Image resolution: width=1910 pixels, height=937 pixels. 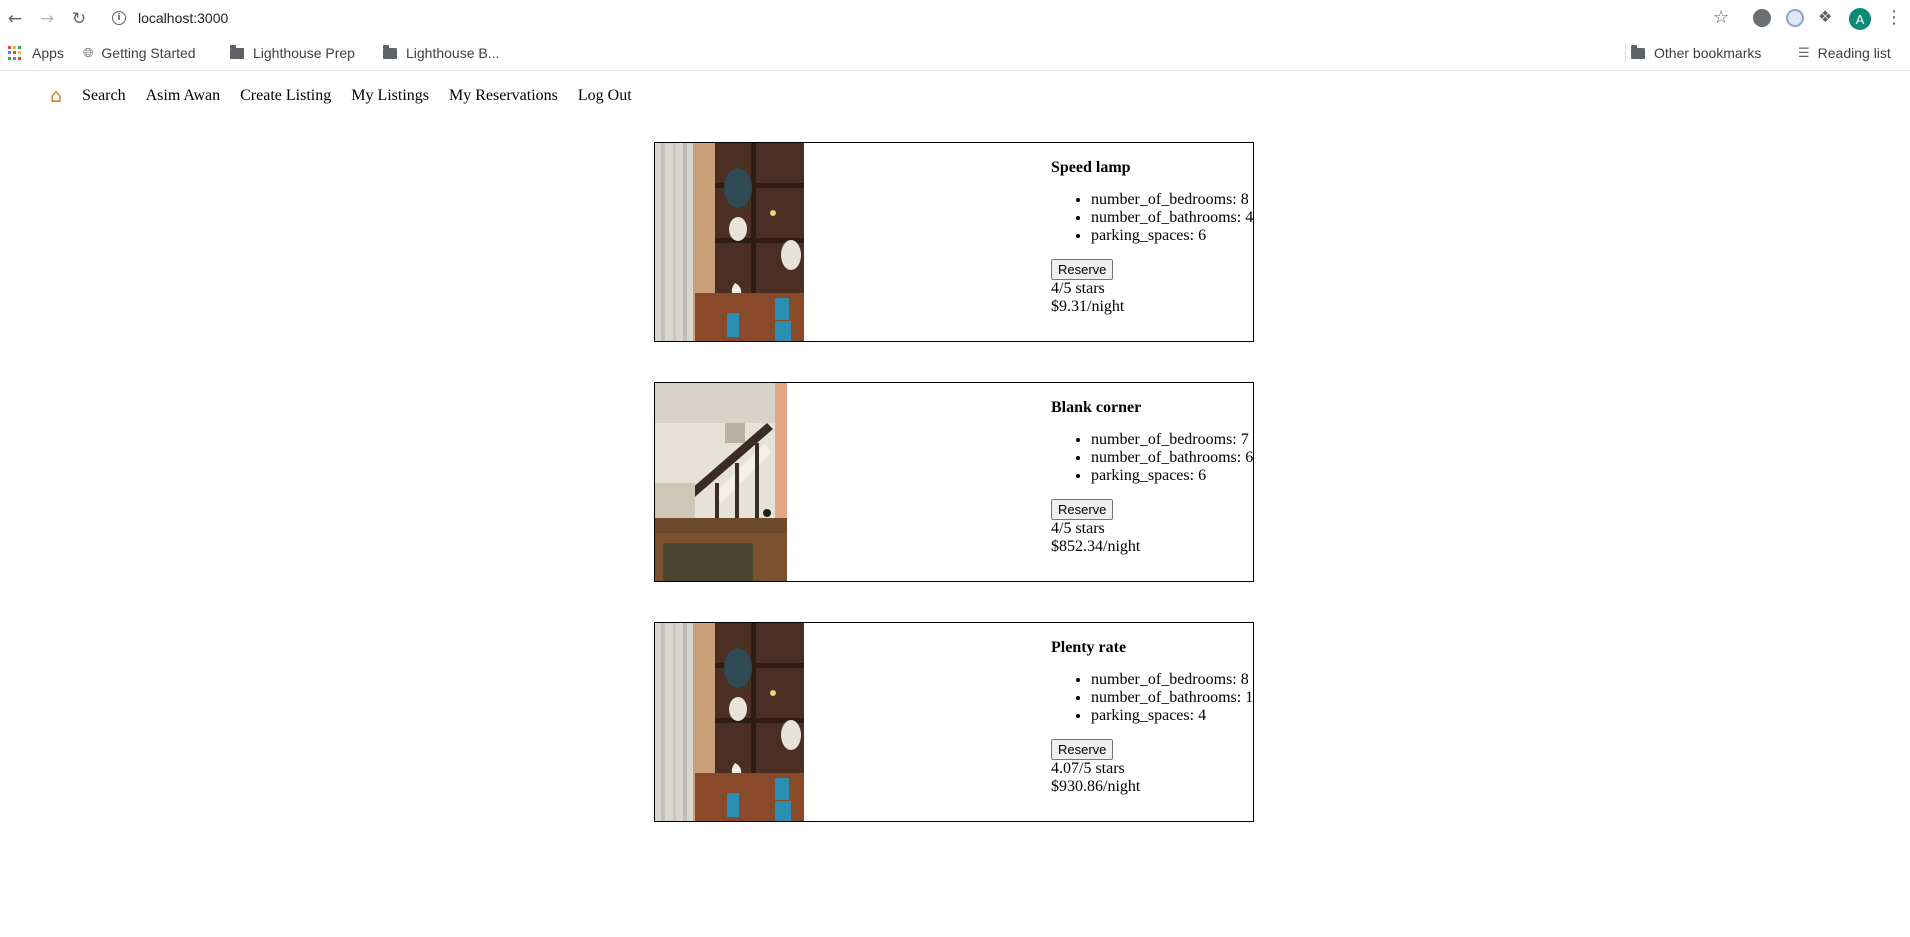 I want to click on globe-icon: 🌐︎, so click(x=88, y=53).